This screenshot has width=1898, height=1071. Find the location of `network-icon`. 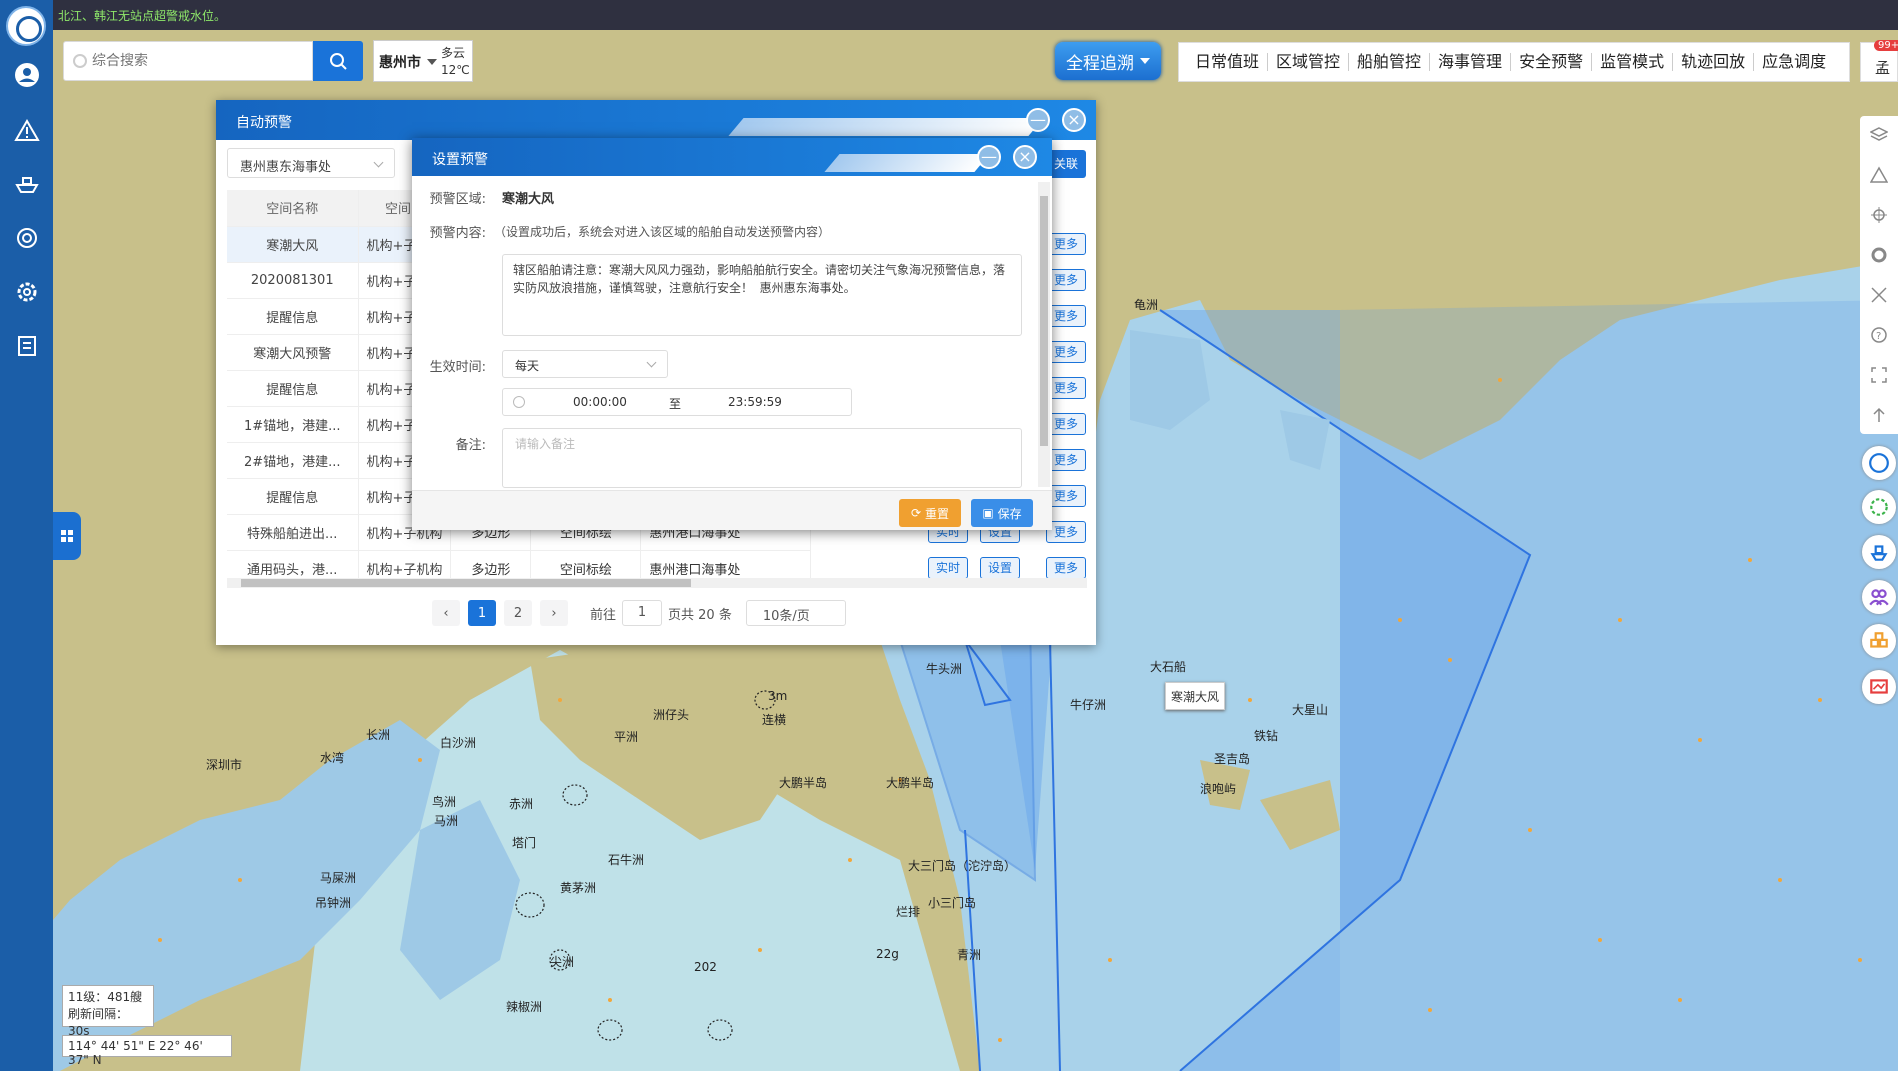

network-icon is located at coordinates (1879, 507).